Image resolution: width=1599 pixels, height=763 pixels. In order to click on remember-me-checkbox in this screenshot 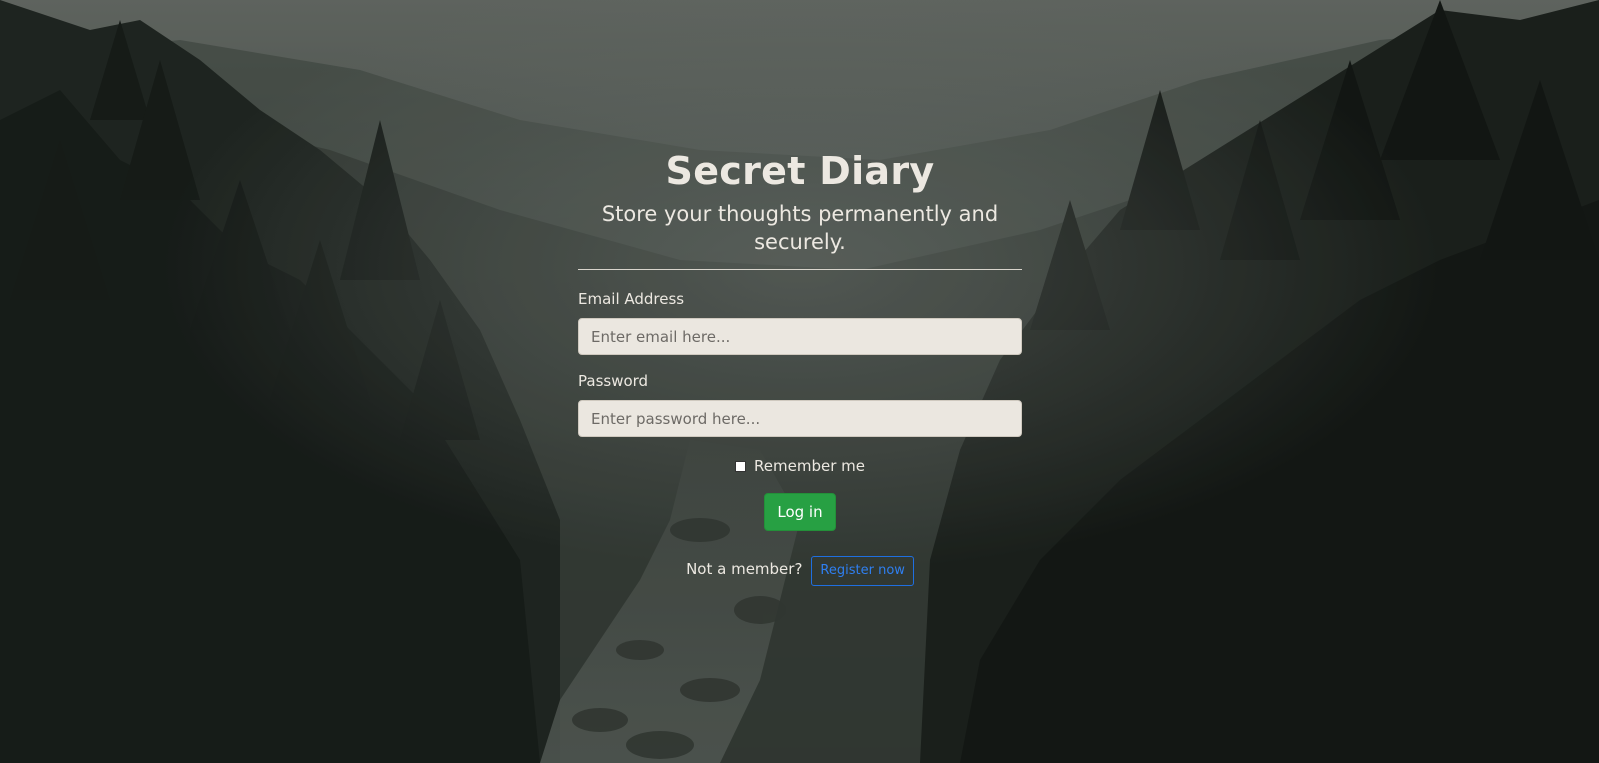, I will do `click(741, 466)`.